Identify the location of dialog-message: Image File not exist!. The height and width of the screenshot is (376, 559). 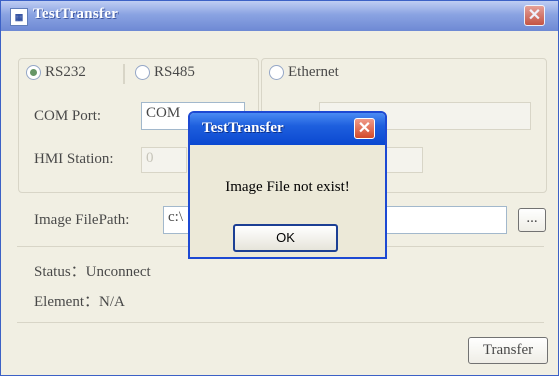
(287, 187).